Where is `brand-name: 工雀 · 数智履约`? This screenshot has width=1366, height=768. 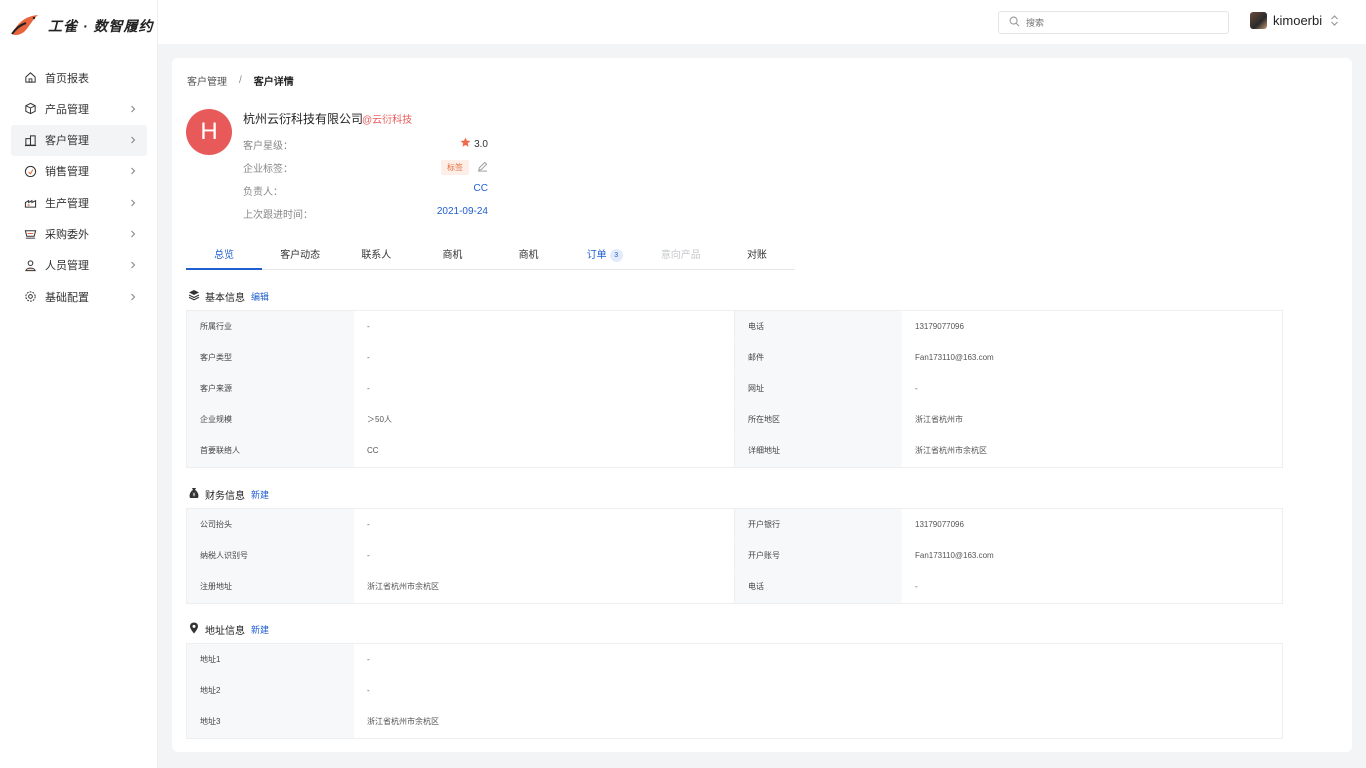
brand-name: 工雀 · 数智履约 is located at coordinates (101, 26).